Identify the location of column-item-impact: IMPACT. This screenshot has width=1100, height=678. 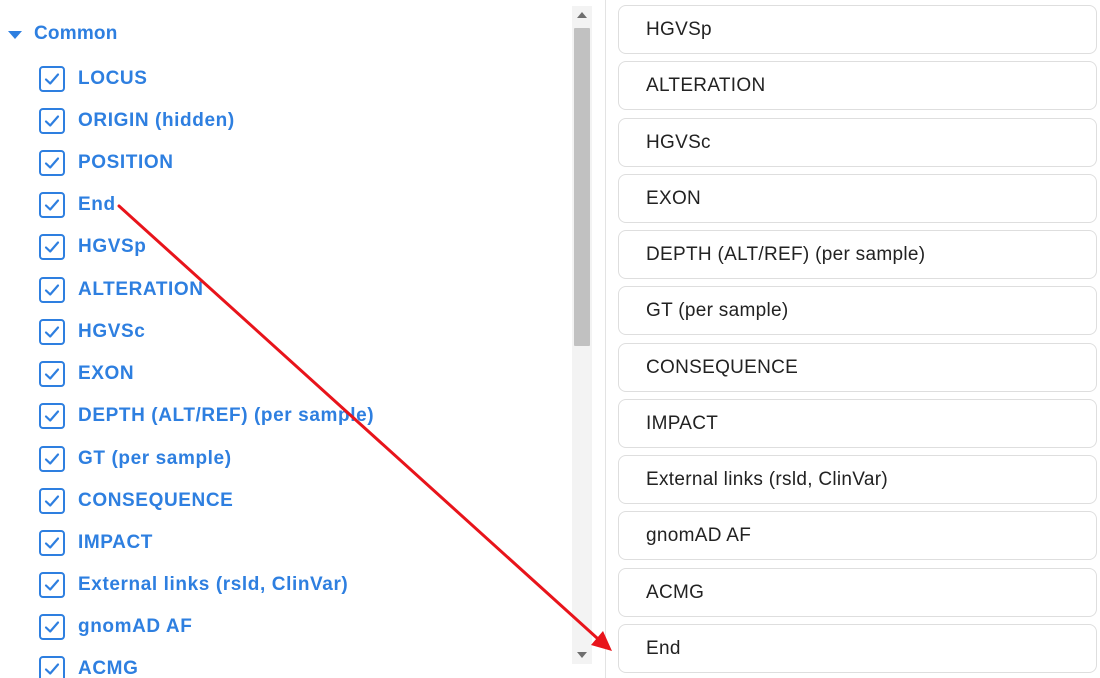
(96, 543).